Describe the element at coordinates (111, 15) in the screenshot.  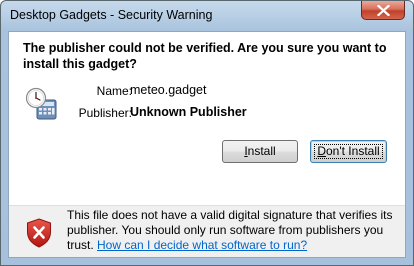
I see `window-title: Desktop Gadgets - Security Warning` at that location.